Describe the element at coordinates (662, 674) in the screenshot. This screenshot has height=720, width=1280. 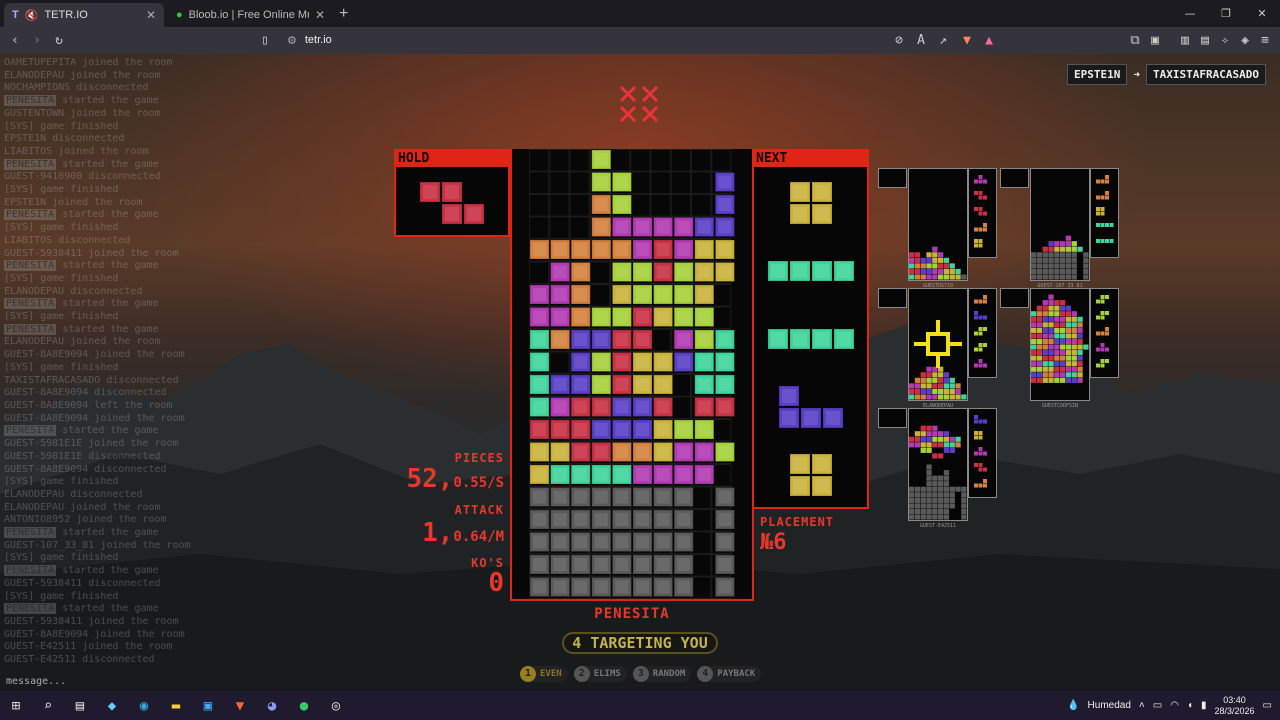
I see `strategy-random: 3 RANDOM` at that location.